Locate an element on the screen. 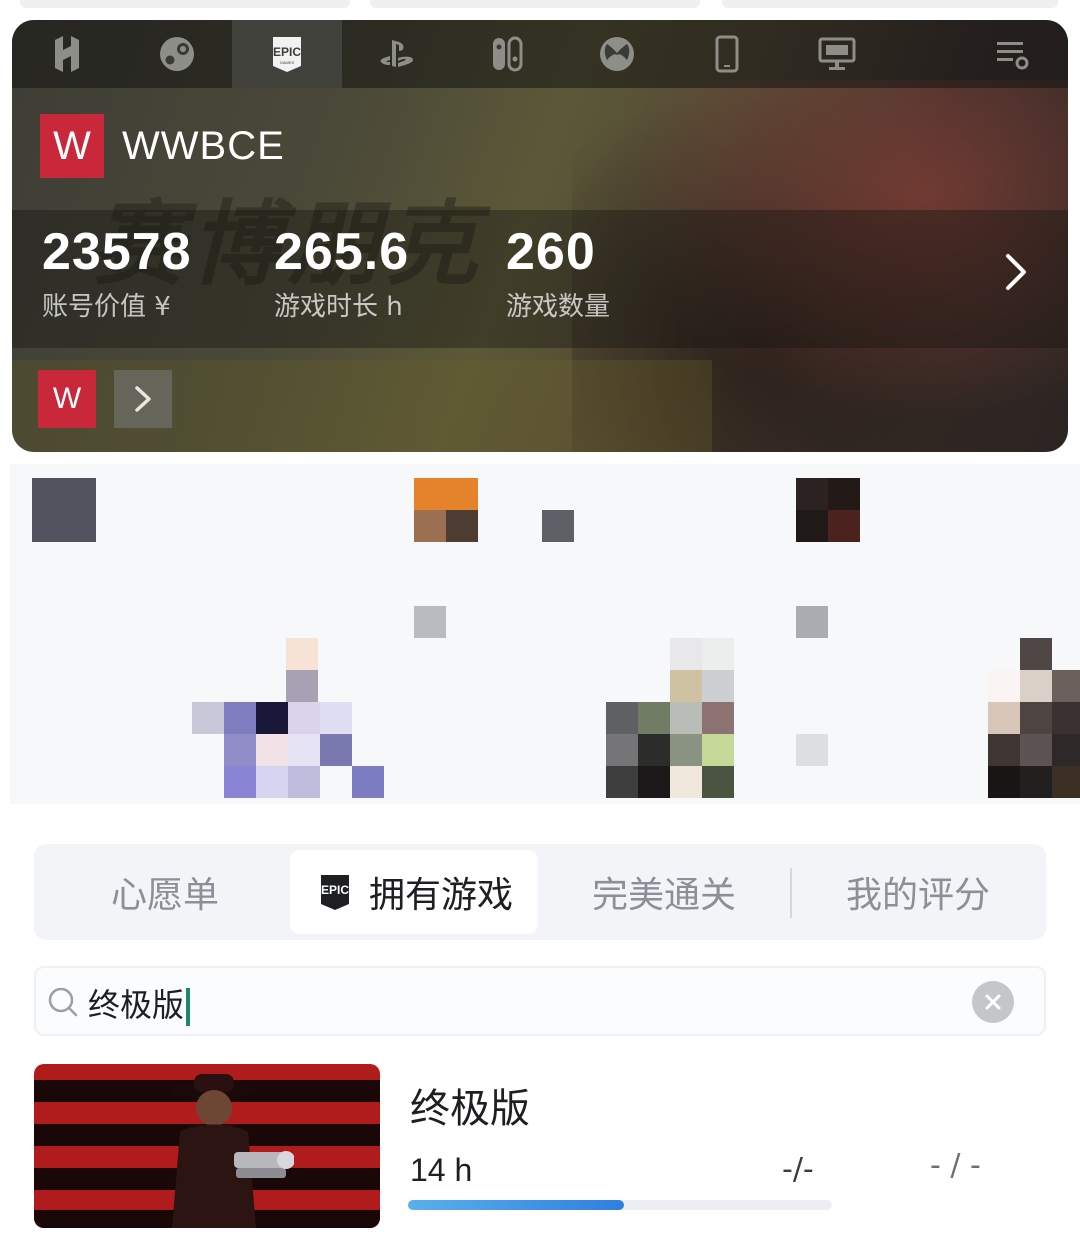  account-brand: W WWBCE is located at coordinates (162, 146).